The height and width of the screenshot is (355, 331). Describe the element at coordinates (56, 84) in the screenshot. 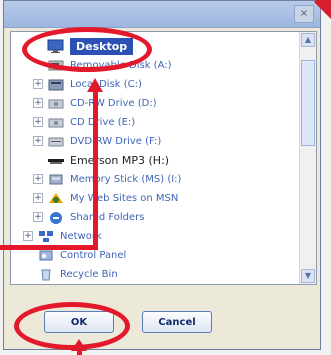

I see `hard-drive-icon` at that location.